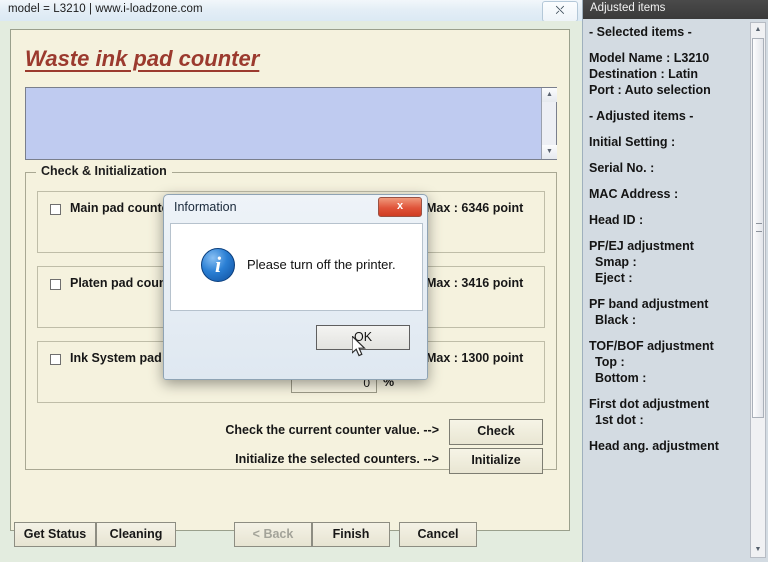 The width and height of the screenshot is (768, 562). I want to click on checkbox-ink-system-pad, so click(55, 359).